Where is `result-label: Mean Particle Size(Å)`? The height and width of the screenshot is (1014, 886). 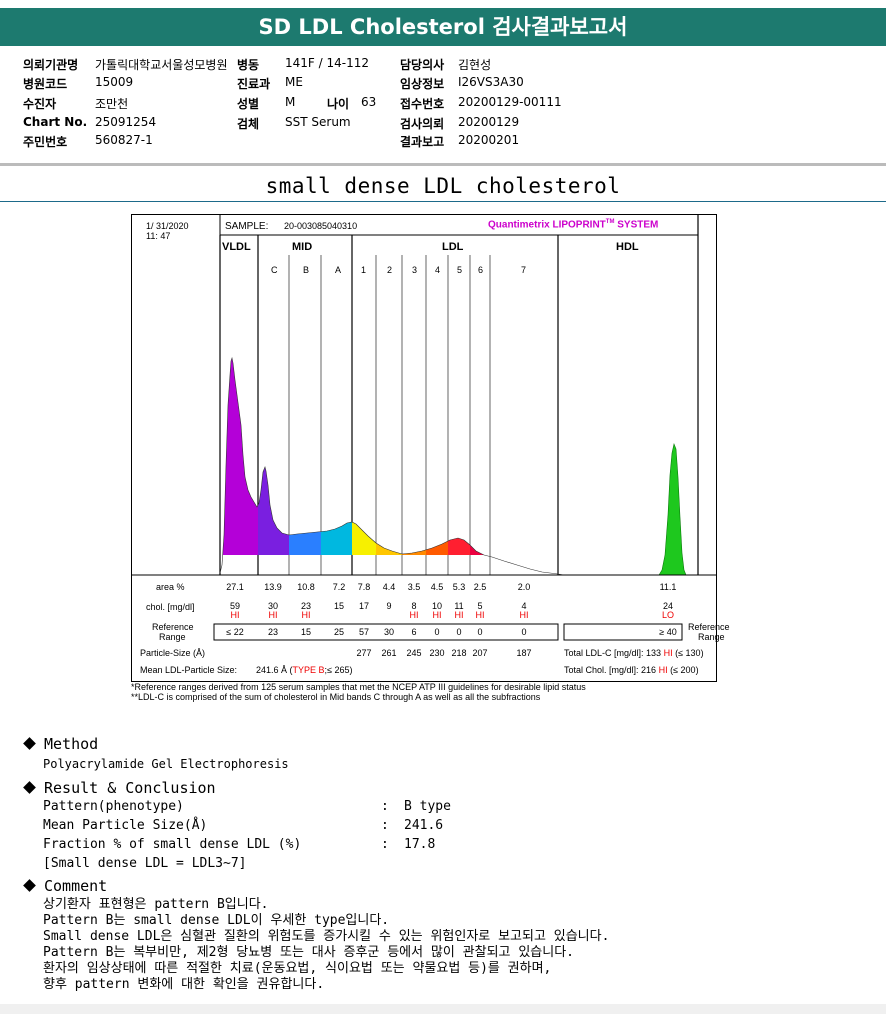 result-label: Mean Particle Size(Å) is located at coordinates (125, 825).